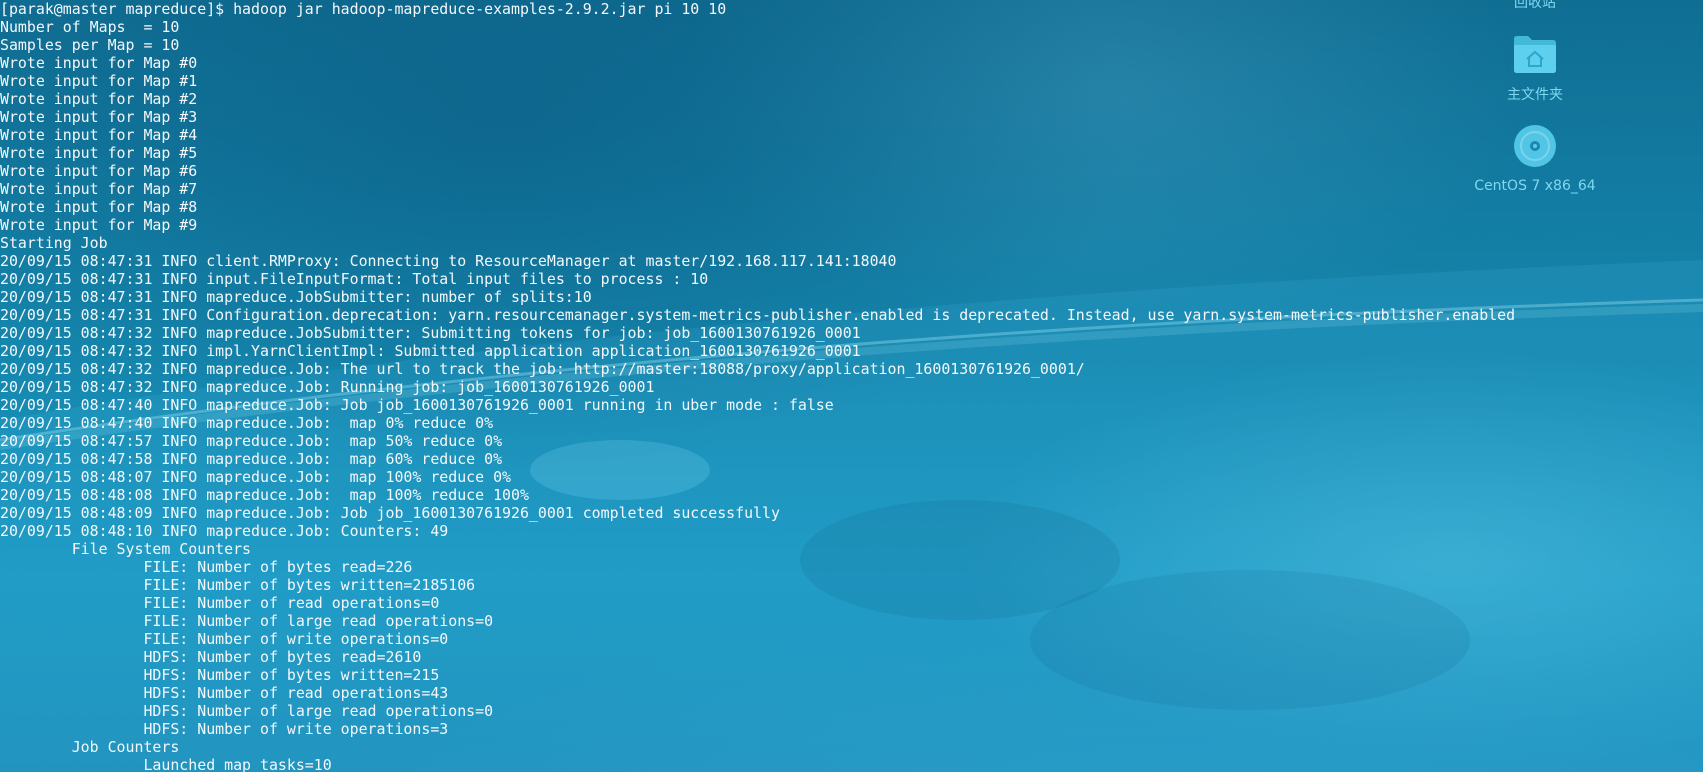 The height and width of the screenshot is (772, 1703). Describe the element at coordinates (224, 693) in the screenshot. I see `terminal-line: HDFS: Number of read operations=43` at that location.